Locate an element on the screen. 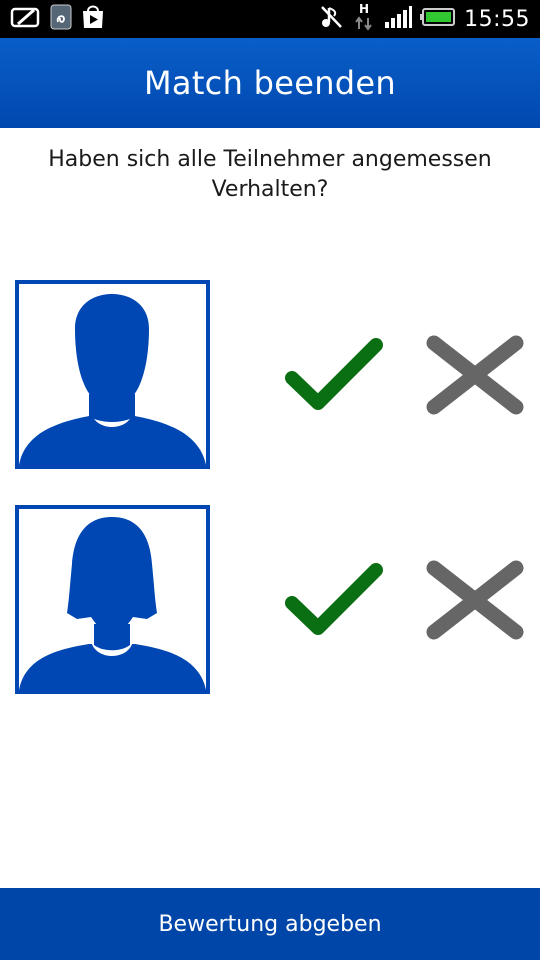 This screenshot has height=960, width=540. submit-rating-button: Bewertung abgeben is located at coordinates (270, 924).